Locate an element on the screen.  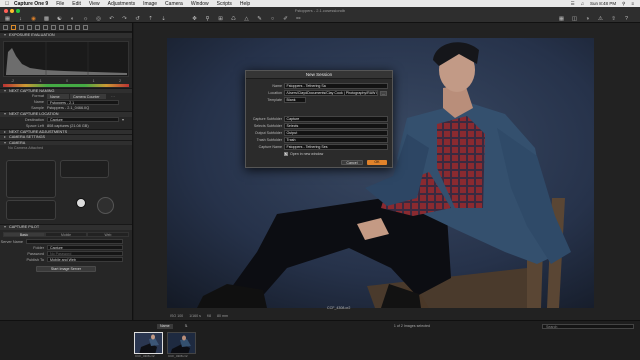
format-token-counter: Camera Counter is located at coordinates (88, 96).